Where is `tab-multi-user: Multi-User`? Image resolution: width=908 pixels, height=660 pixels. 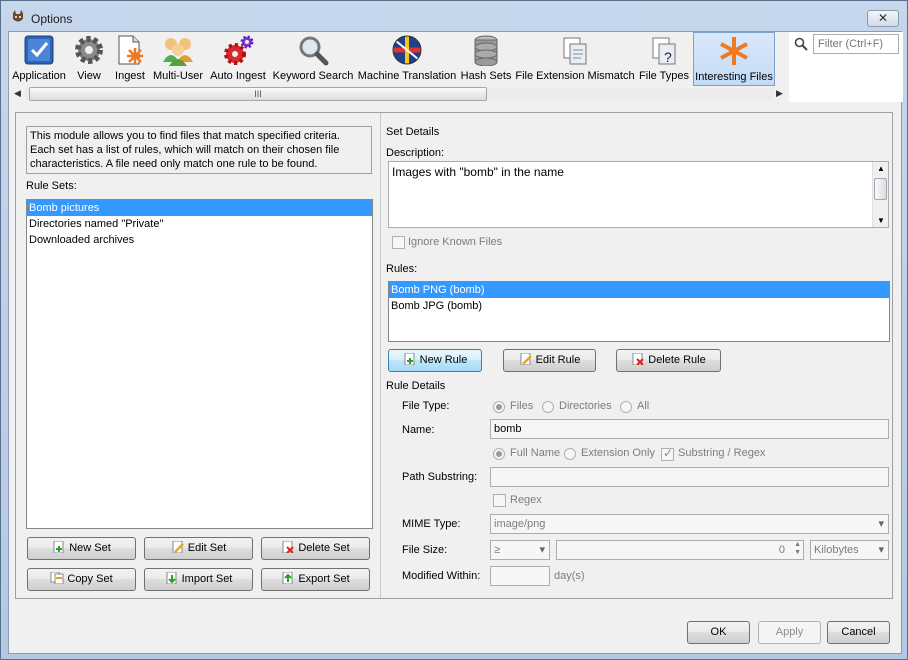
tab-multi-user: Multi-User is located at coordinates (178, 59).